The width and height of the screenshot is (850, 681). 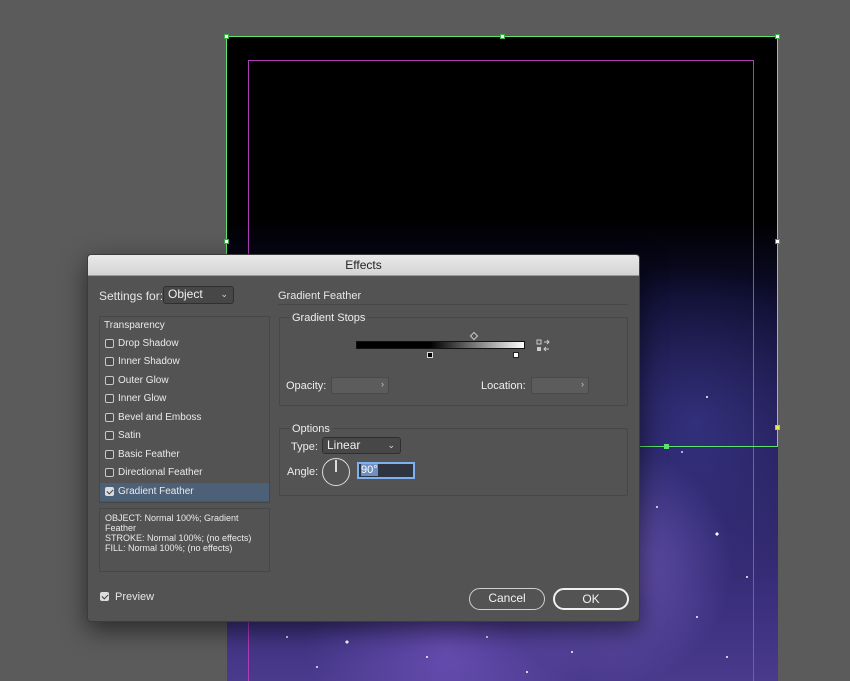 I want to click on reverse-gradient-icon, so click(x=543, y=346).